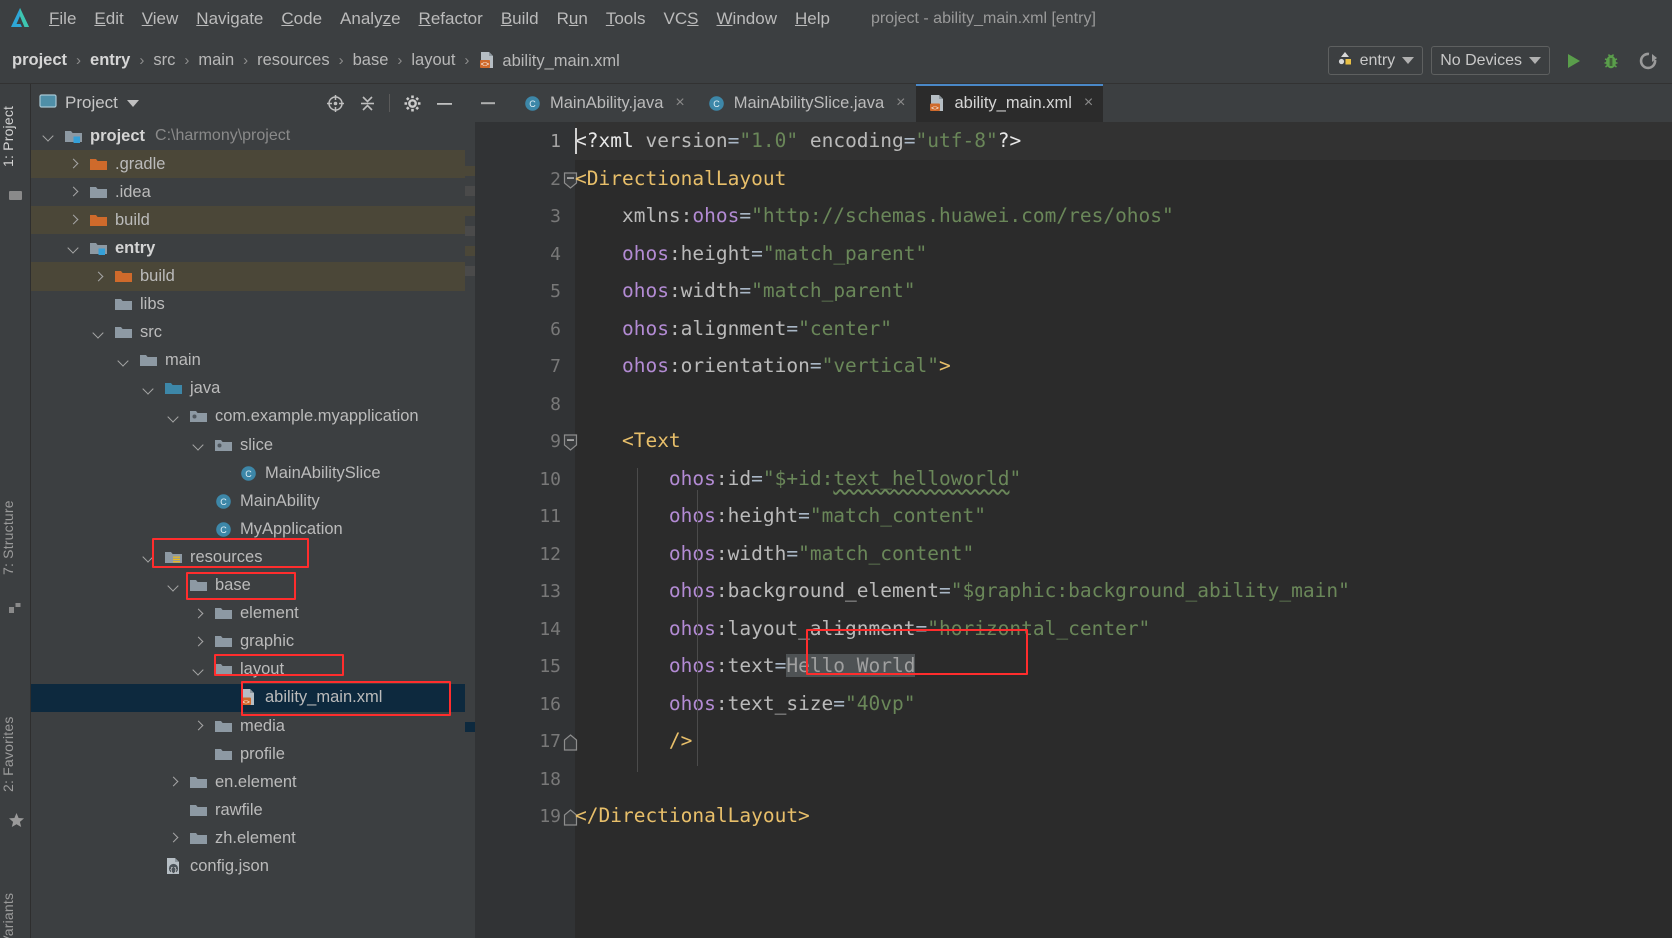 This screenshot has width=1672, height=938. What do you see at coordinates (301, 19) in the screenshot?
I see `menu-item-code: Code` at bounding box center [301, 19].